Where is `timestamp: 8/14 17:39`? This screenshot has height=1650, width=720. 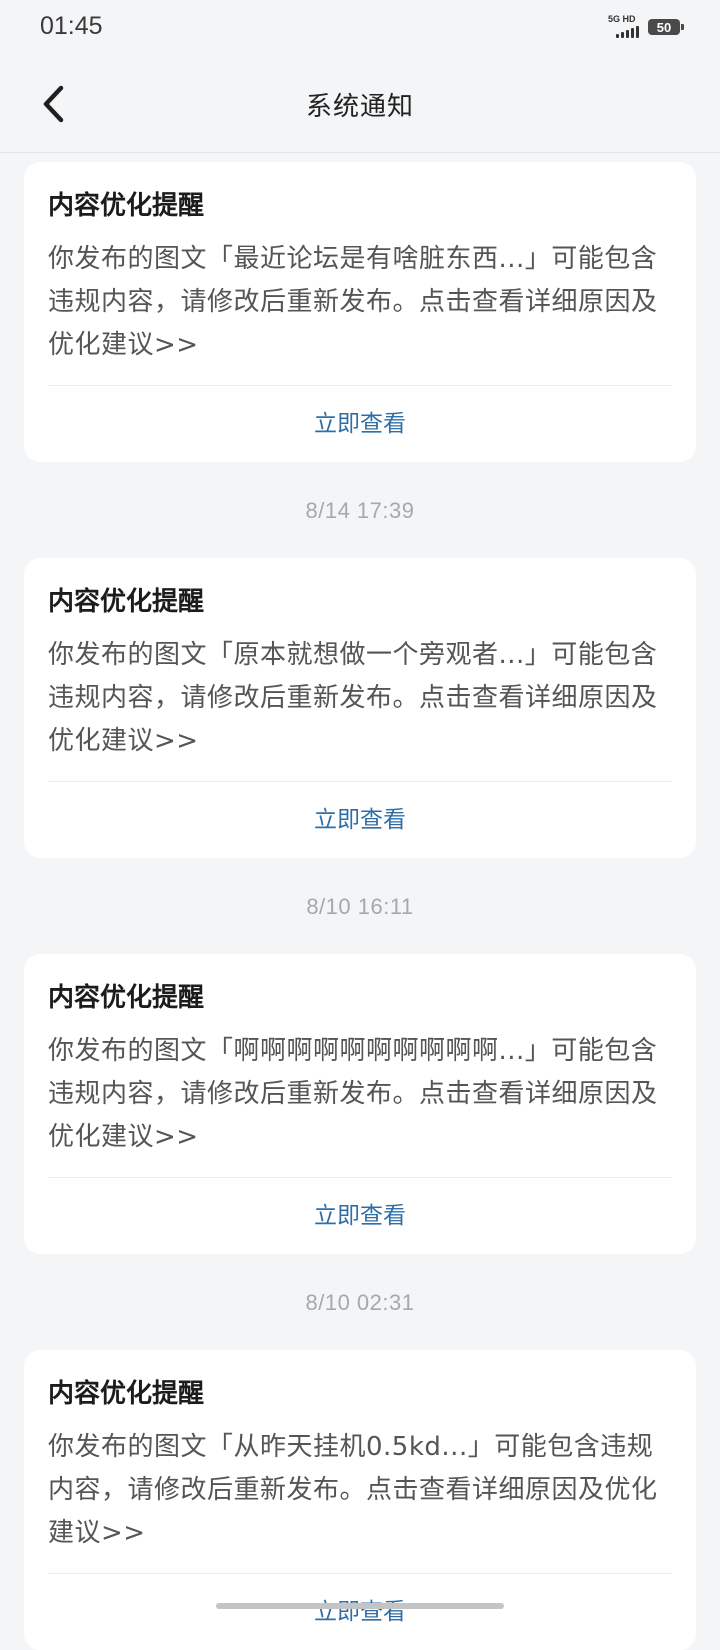 timestamp: 8/14 17:39 is located at coordinates (360, 510).